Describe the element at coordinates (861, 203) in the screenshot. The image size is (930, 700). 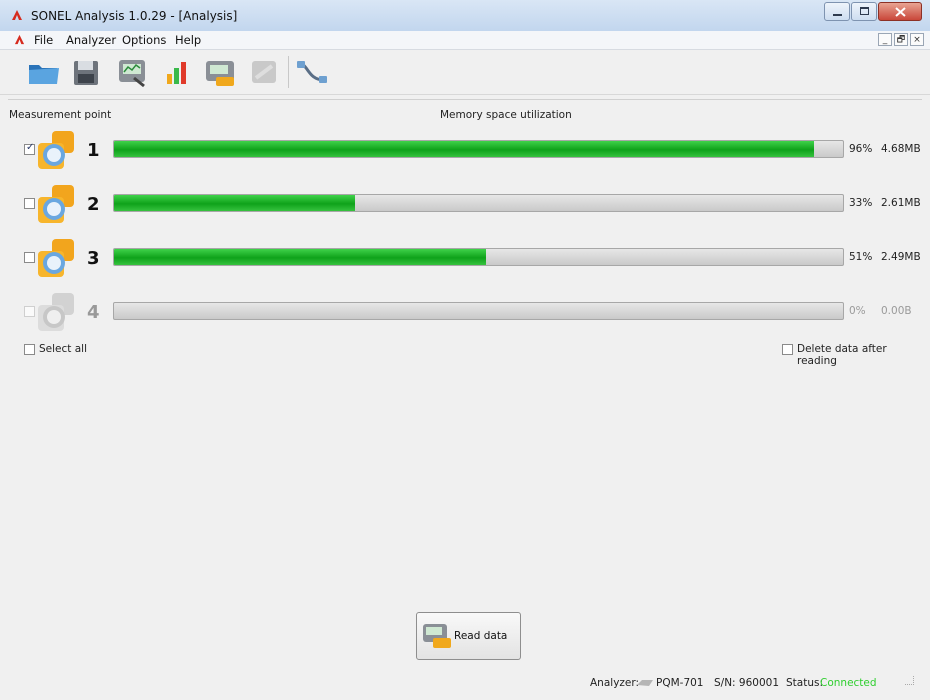
I see `point-2-percent: 33%` at that location.